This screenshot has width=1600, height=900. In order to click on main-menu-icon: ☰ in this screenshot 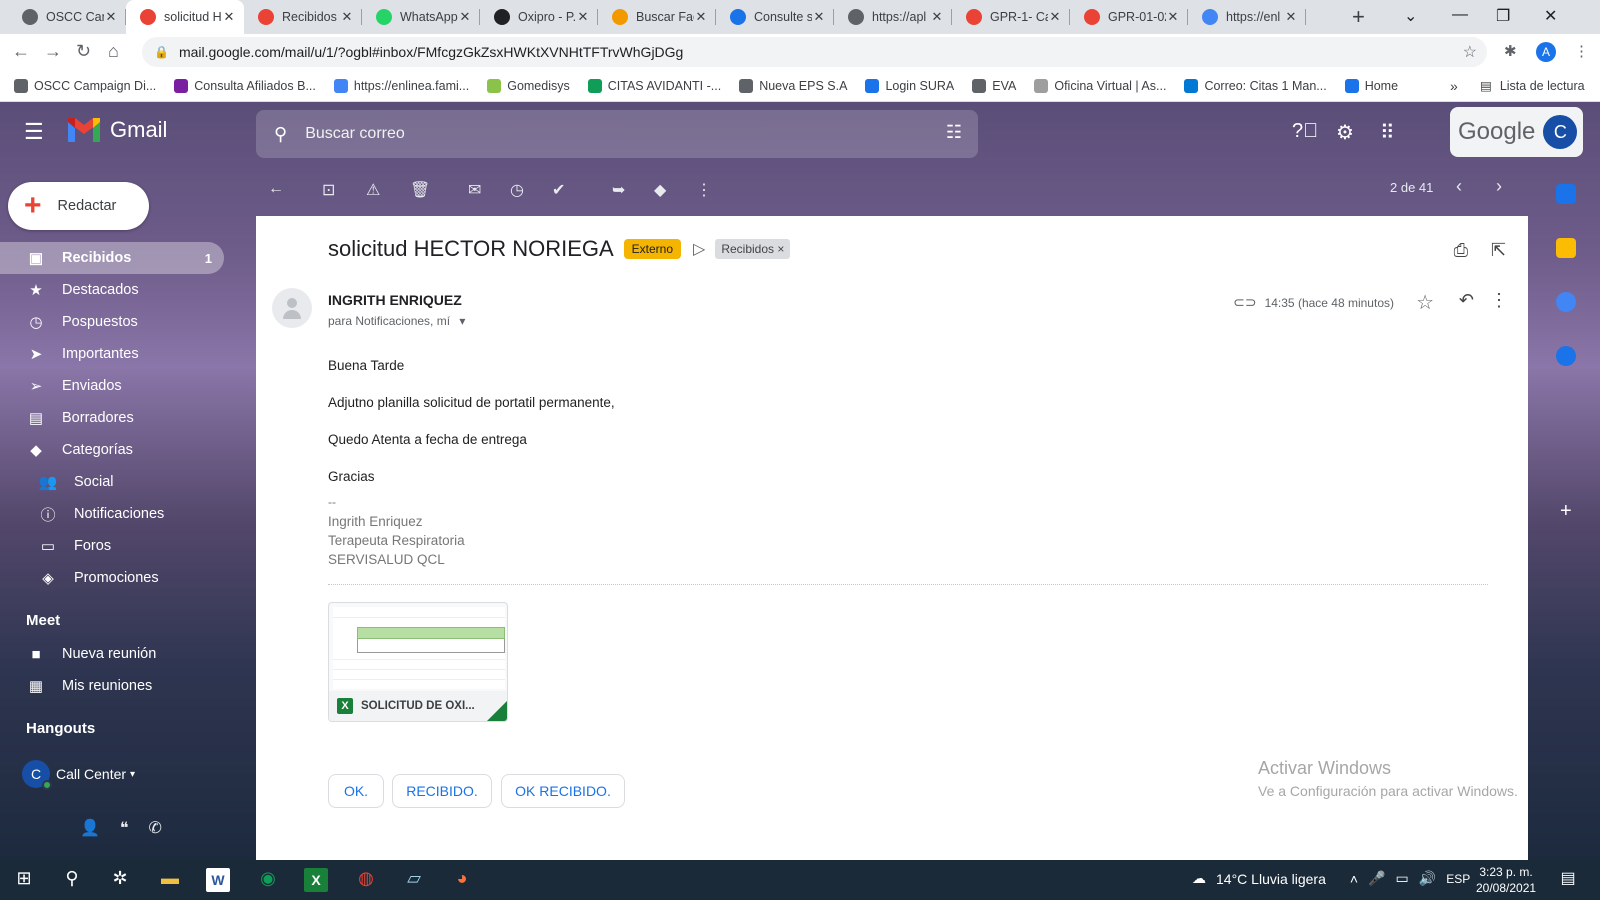, I will do `click(36, 132)`.